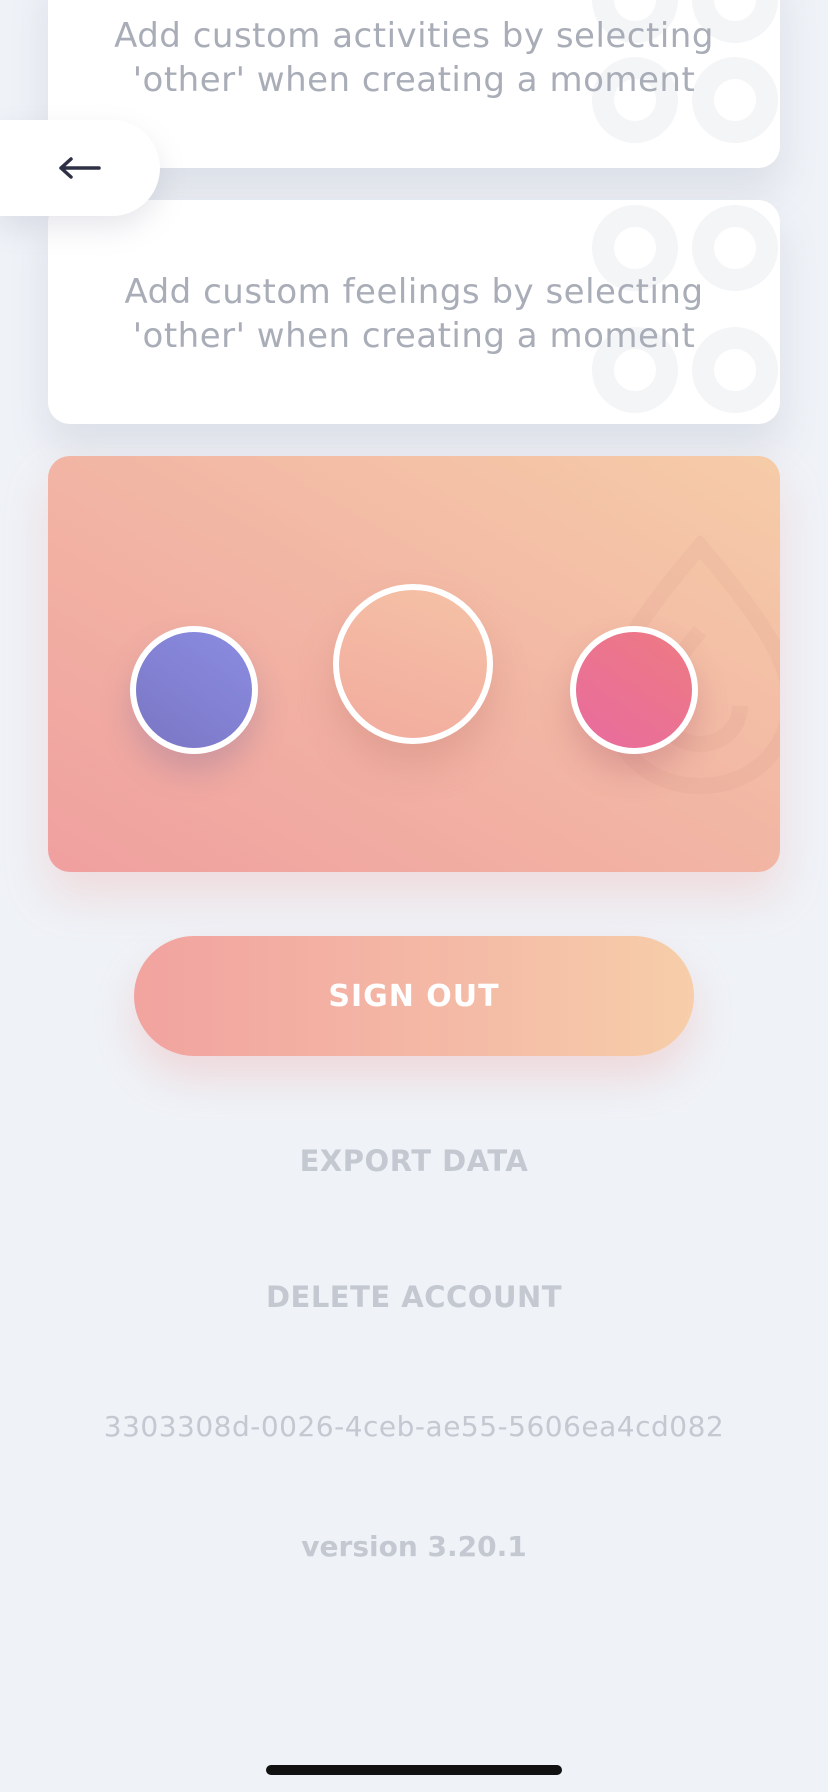 Image resolution: width=828 pixels, height=1792 pixels. What do you see at coordinates (414, 1161) in the screenshot?
I see `export-data-button: EXPORT DATA` at bounding box center [414, 1161].